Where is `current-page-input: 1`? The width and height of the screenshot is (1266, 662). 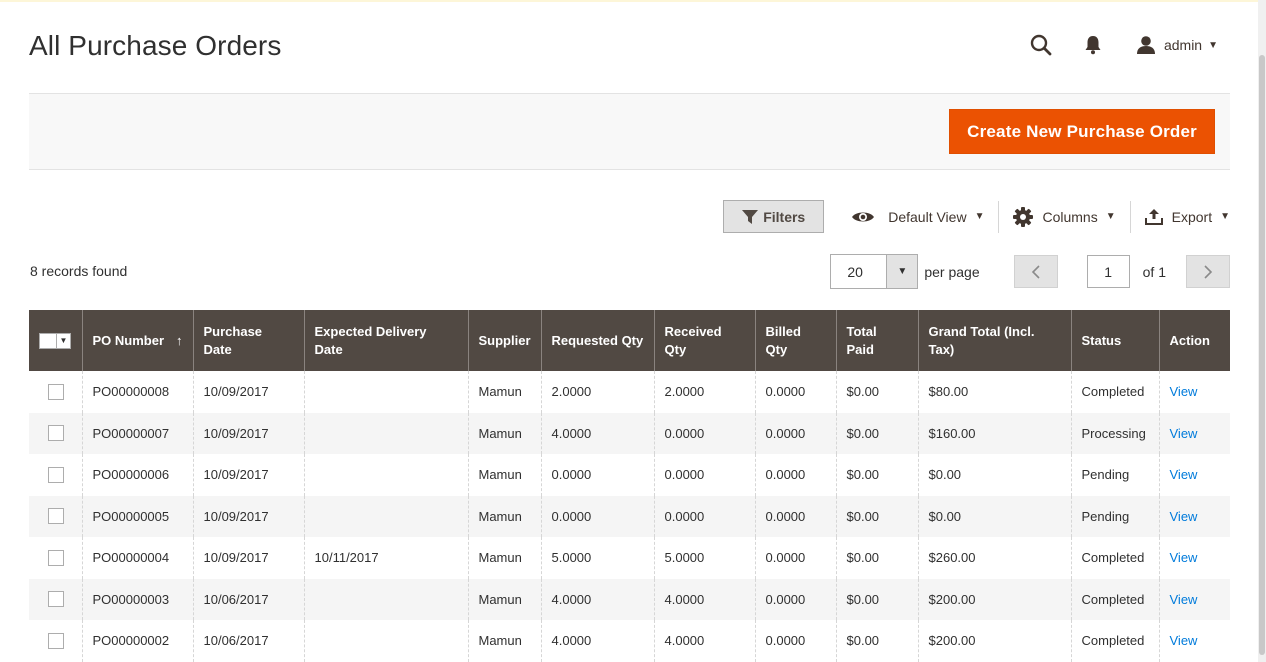 current-page-input: 1 is located at coordinates (1108, 271).